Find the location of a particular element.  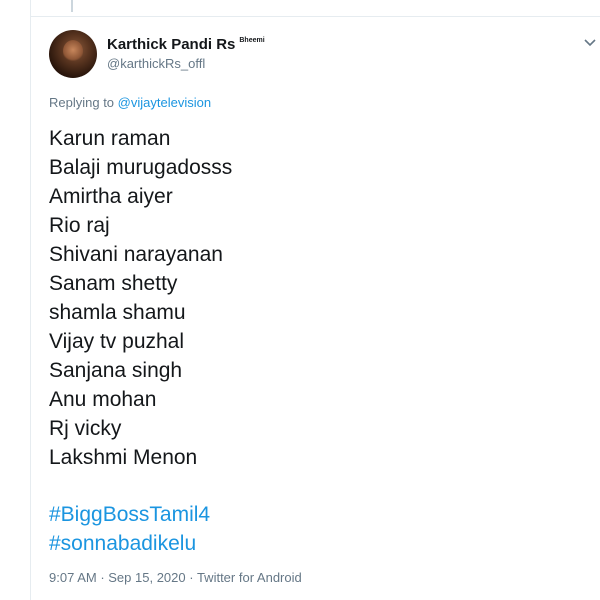

tweet-line: Lakshmi Menon is located at coordinates (123, 457).